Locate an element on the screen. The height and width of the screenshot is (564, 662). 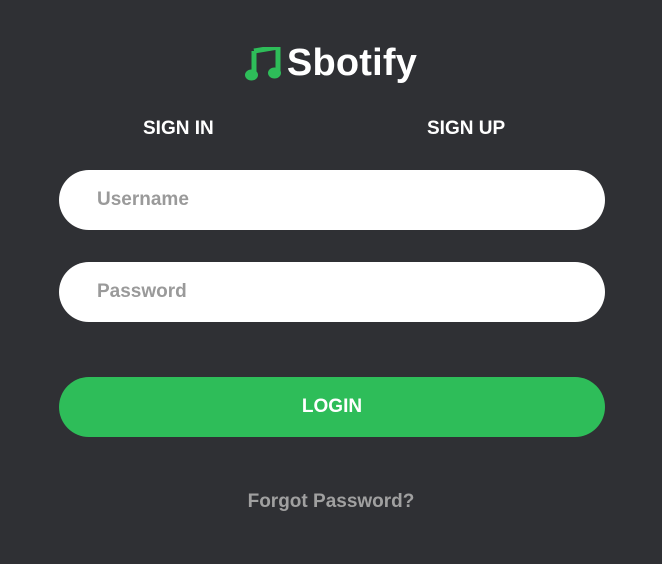
tab-sign-up: SIGN UP is located at coordinates (466, 129).